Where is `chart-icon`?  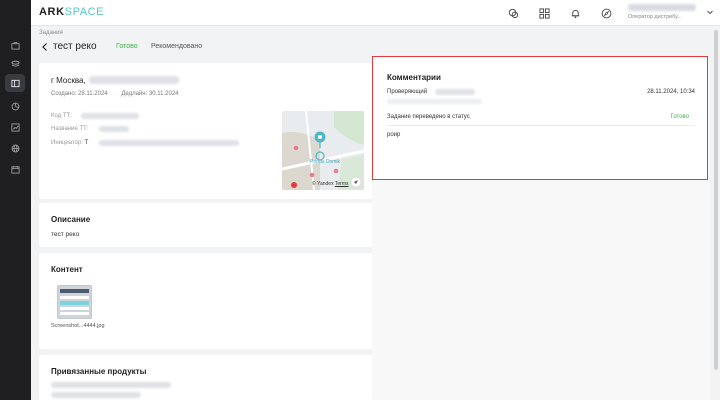
chart-icon is located at coordinates (15, 127).